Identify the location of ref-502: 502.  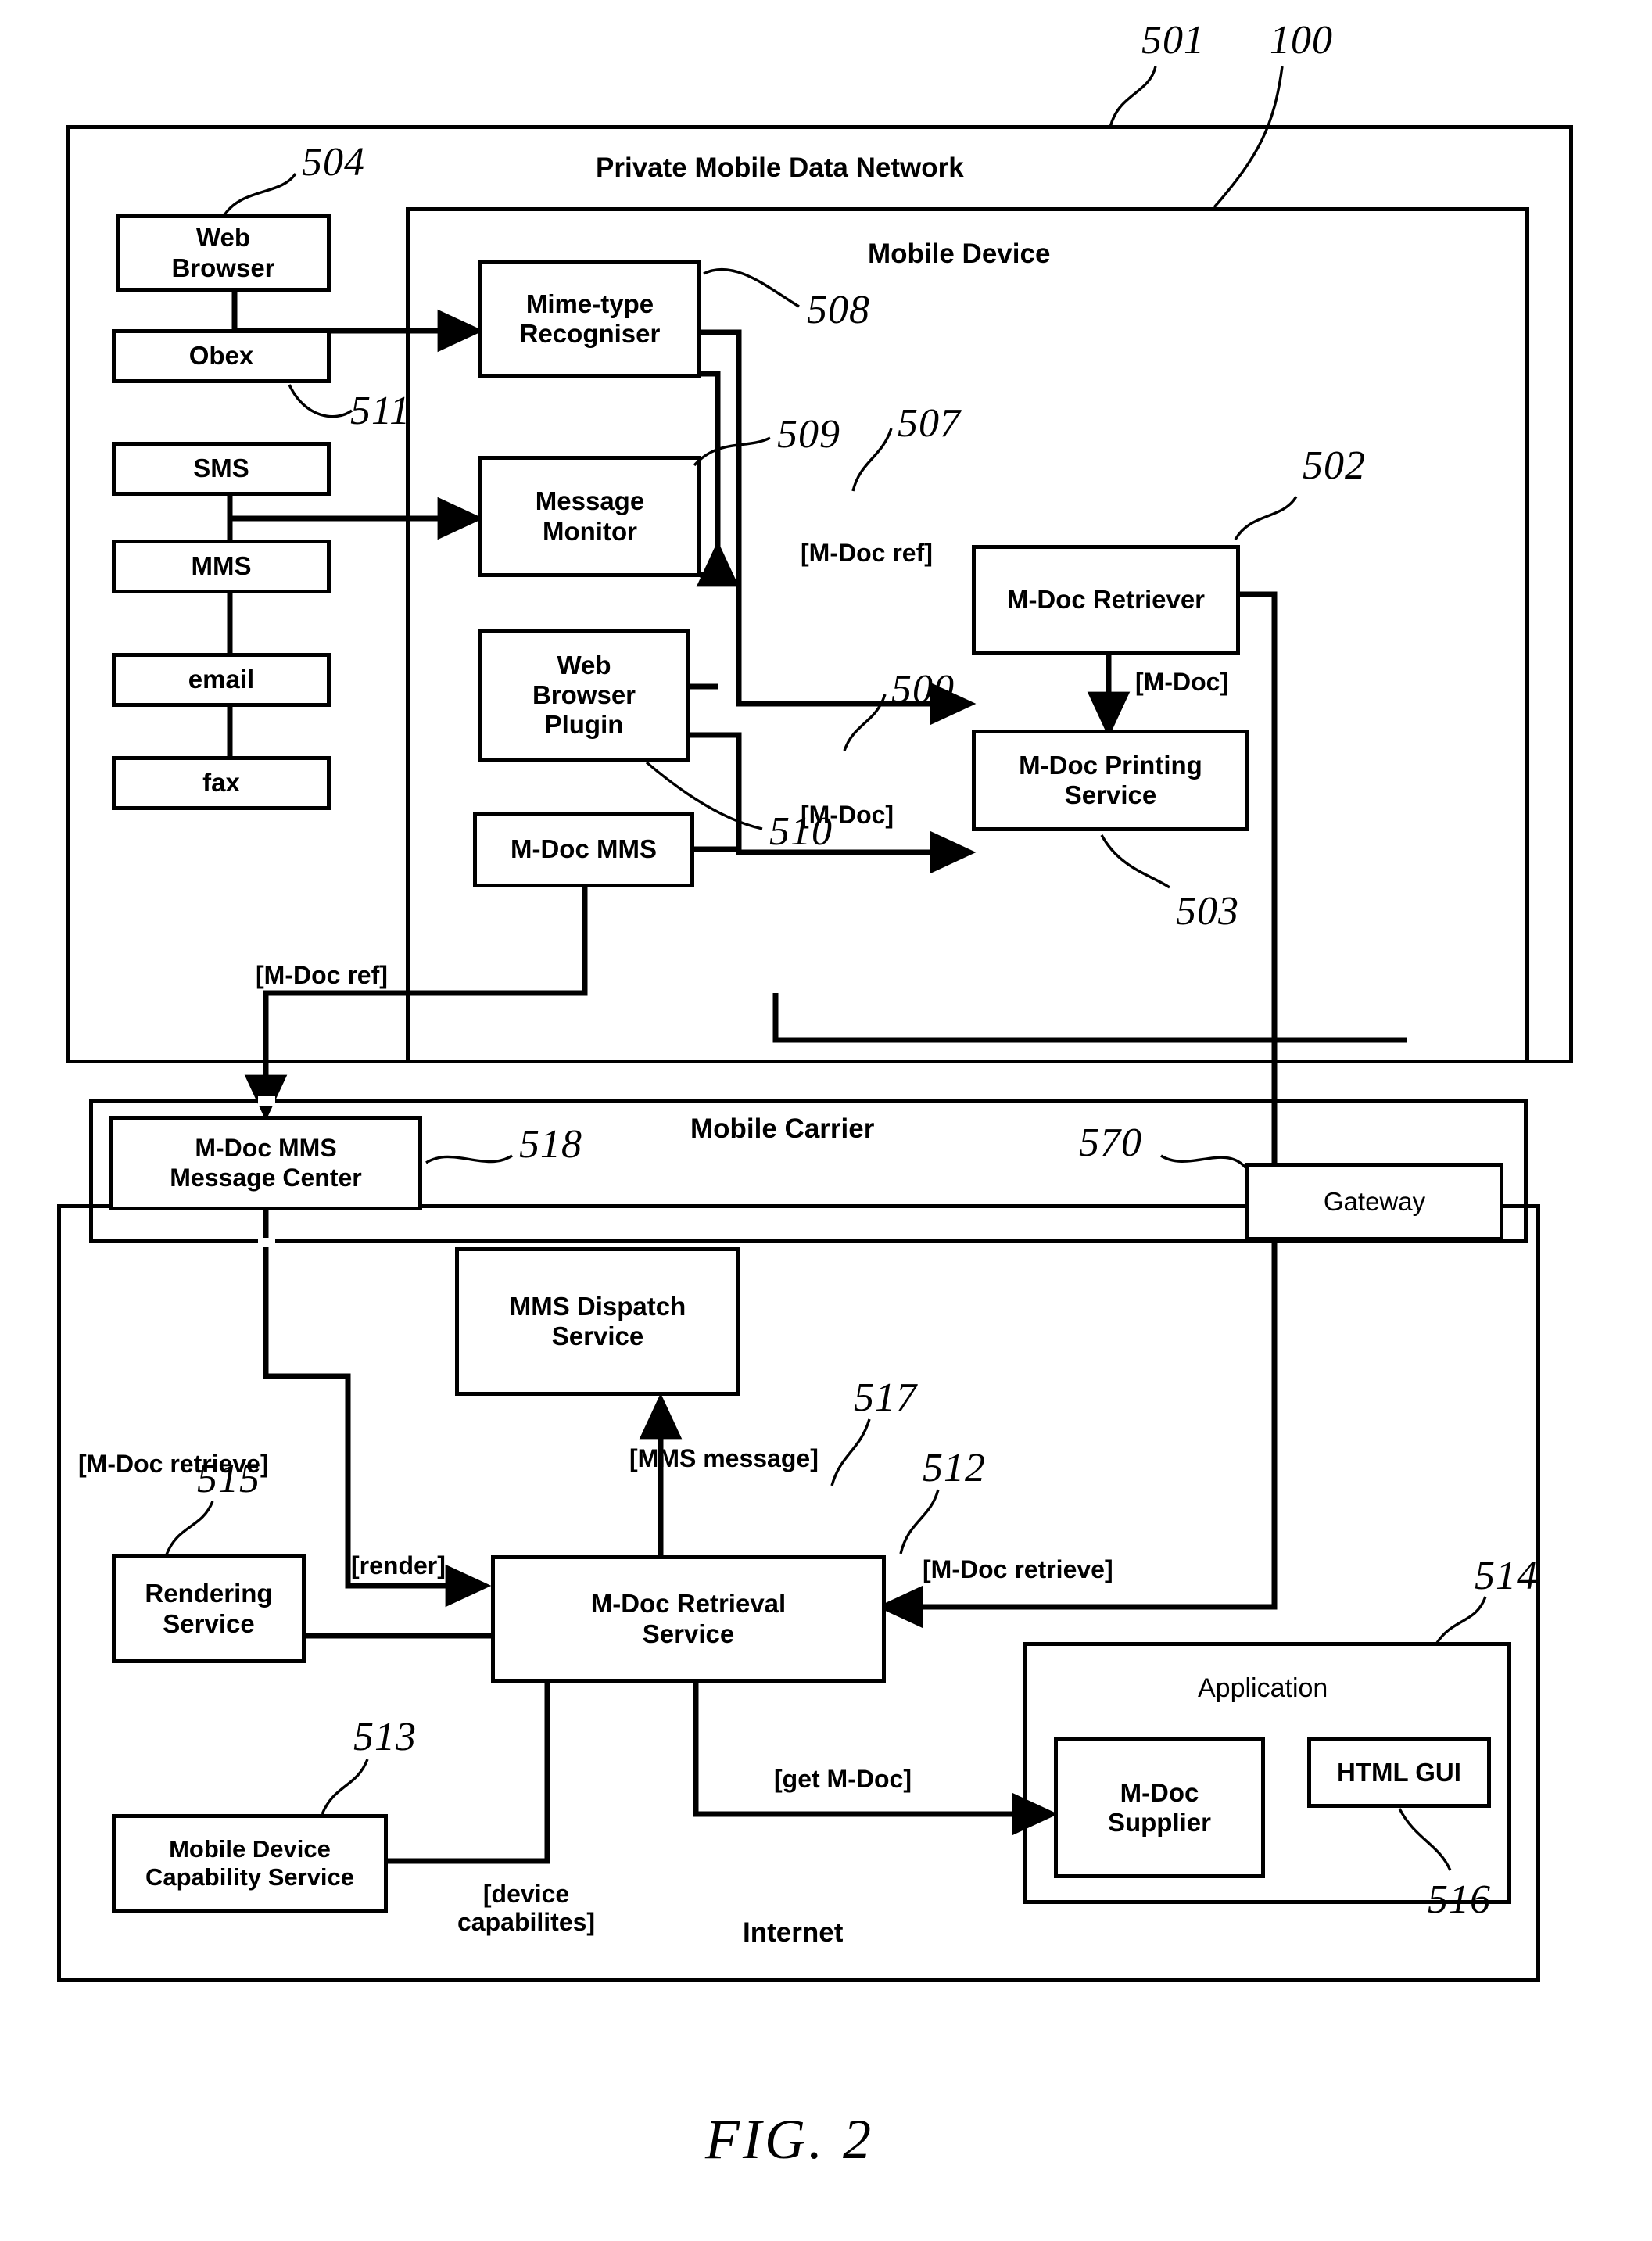
(1334, 465).